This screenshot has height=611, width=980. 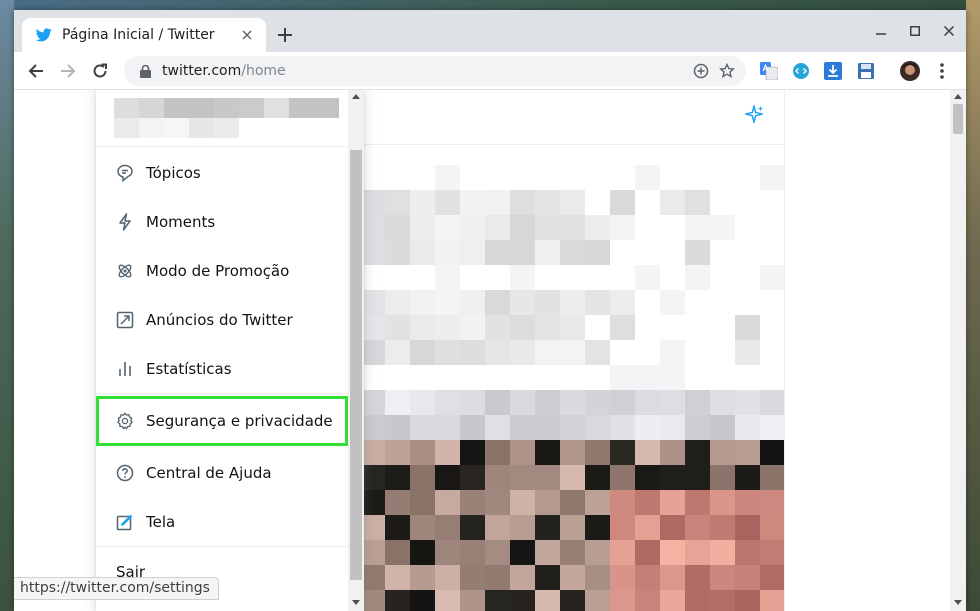 What do you see at coordinates (801, 71) in the screenshot?
I see `code-extension-icon` at bounding box center [801, 71].